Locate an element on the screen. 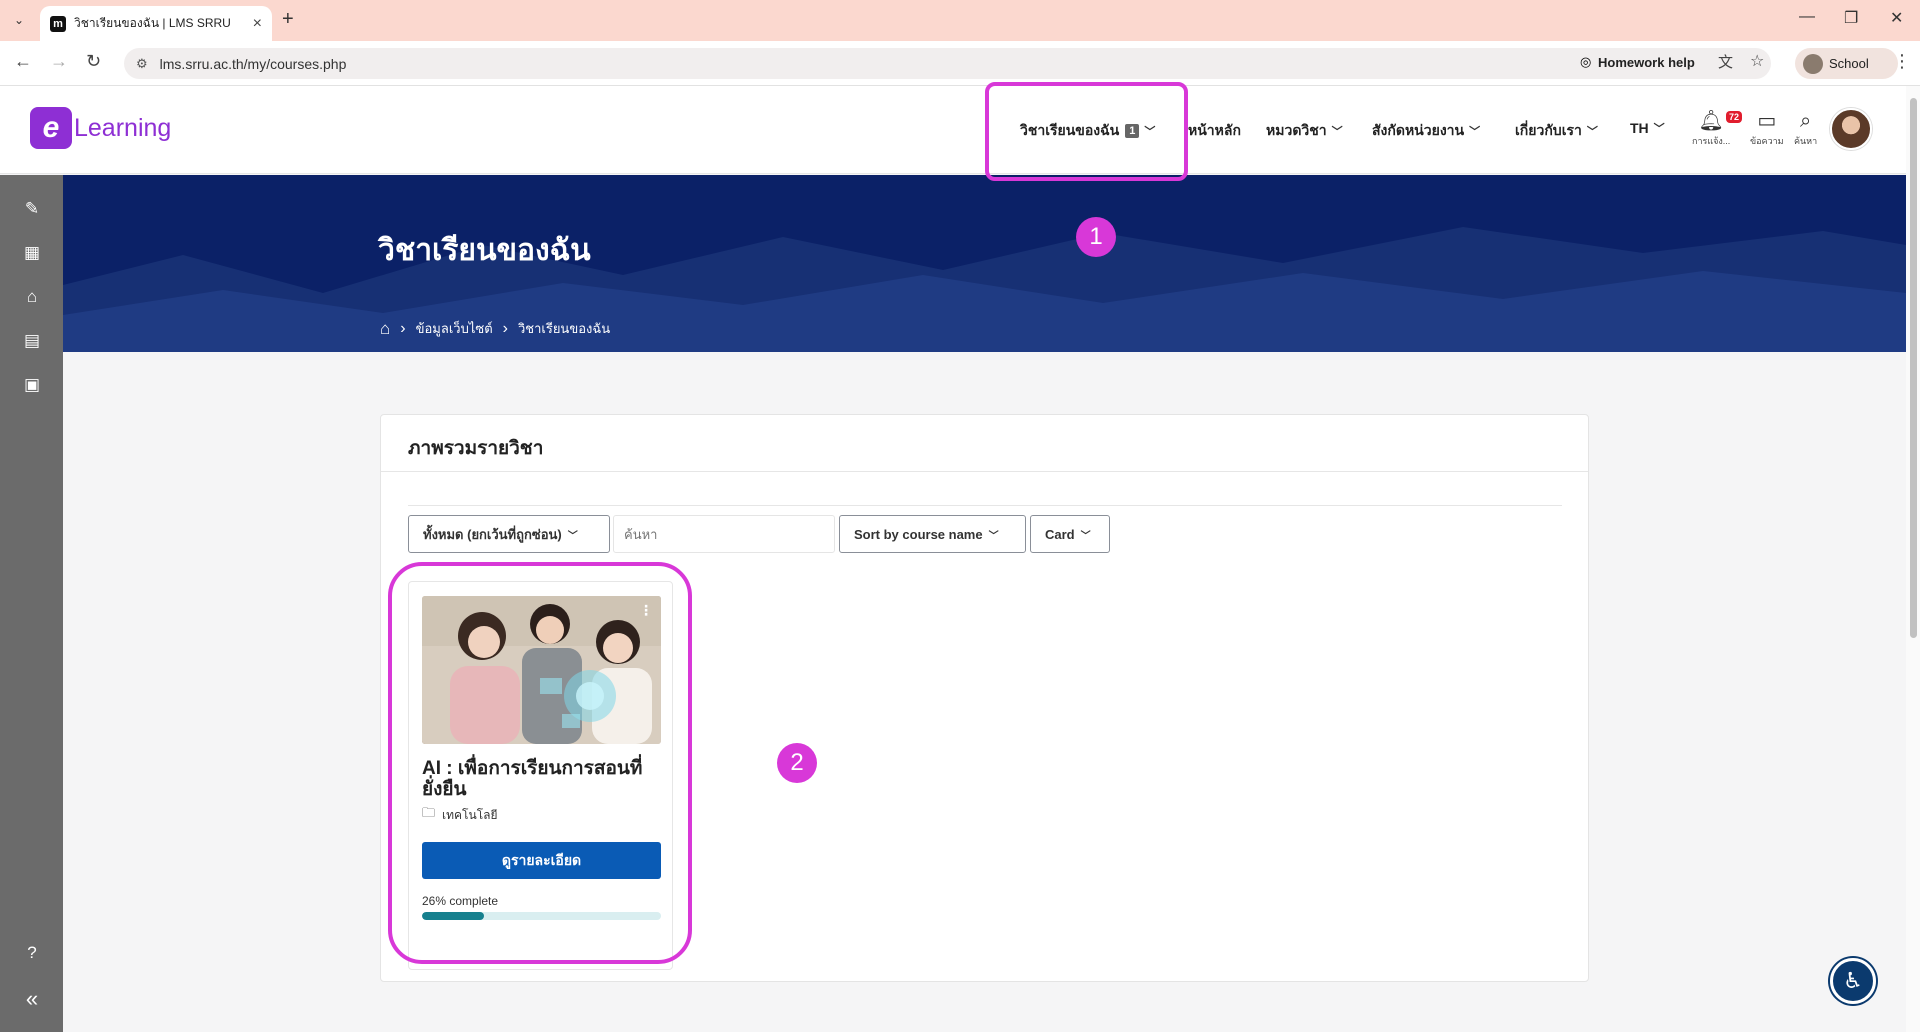  nav-departments: สังกัดหน่วยงาน ﹀ is located at coordinates (1426, 131).